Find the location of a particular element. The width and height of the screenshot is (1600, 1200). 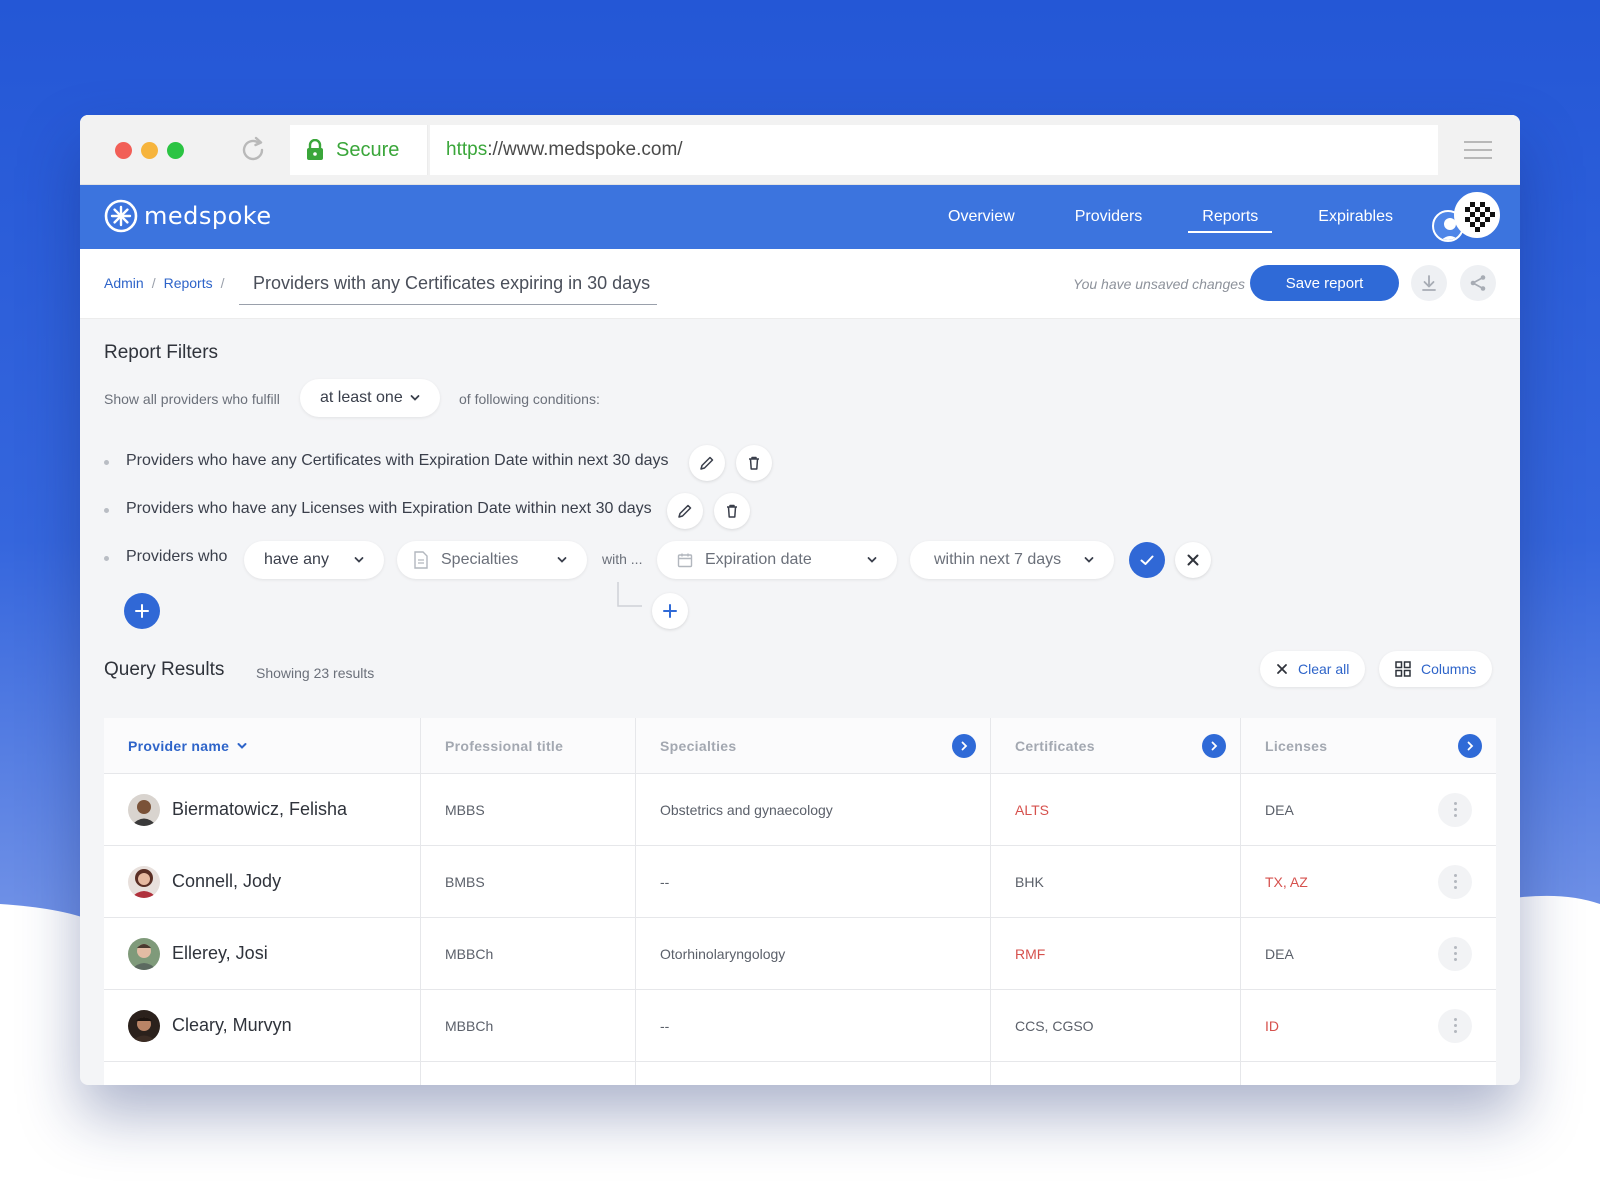

specialty-cell: -- is located at coordinates (813, 1025).